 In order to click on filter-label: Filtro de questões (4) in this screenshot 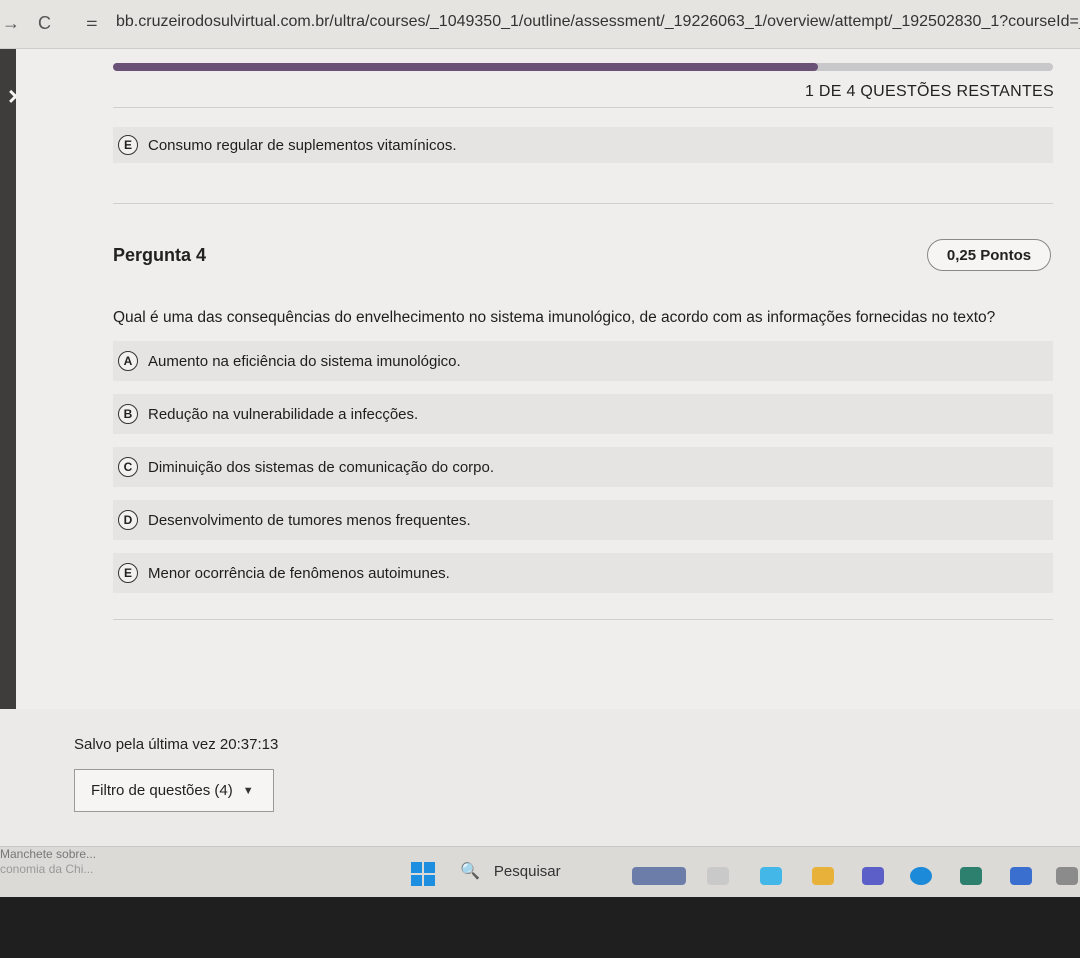, I will do `click(162, 790)`.